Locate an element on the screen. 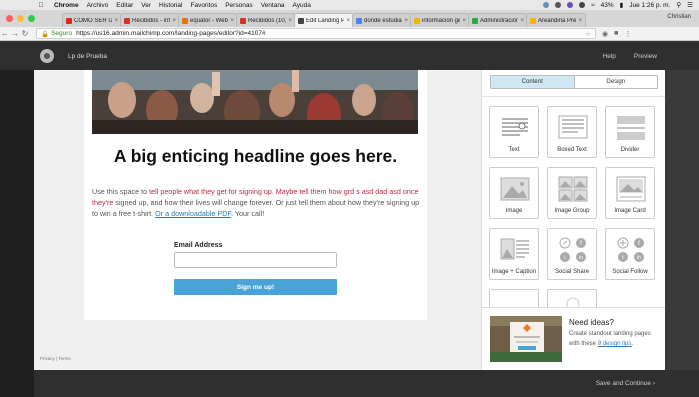  tab-label: Areandina Pre is located at coordinates (557, 20).